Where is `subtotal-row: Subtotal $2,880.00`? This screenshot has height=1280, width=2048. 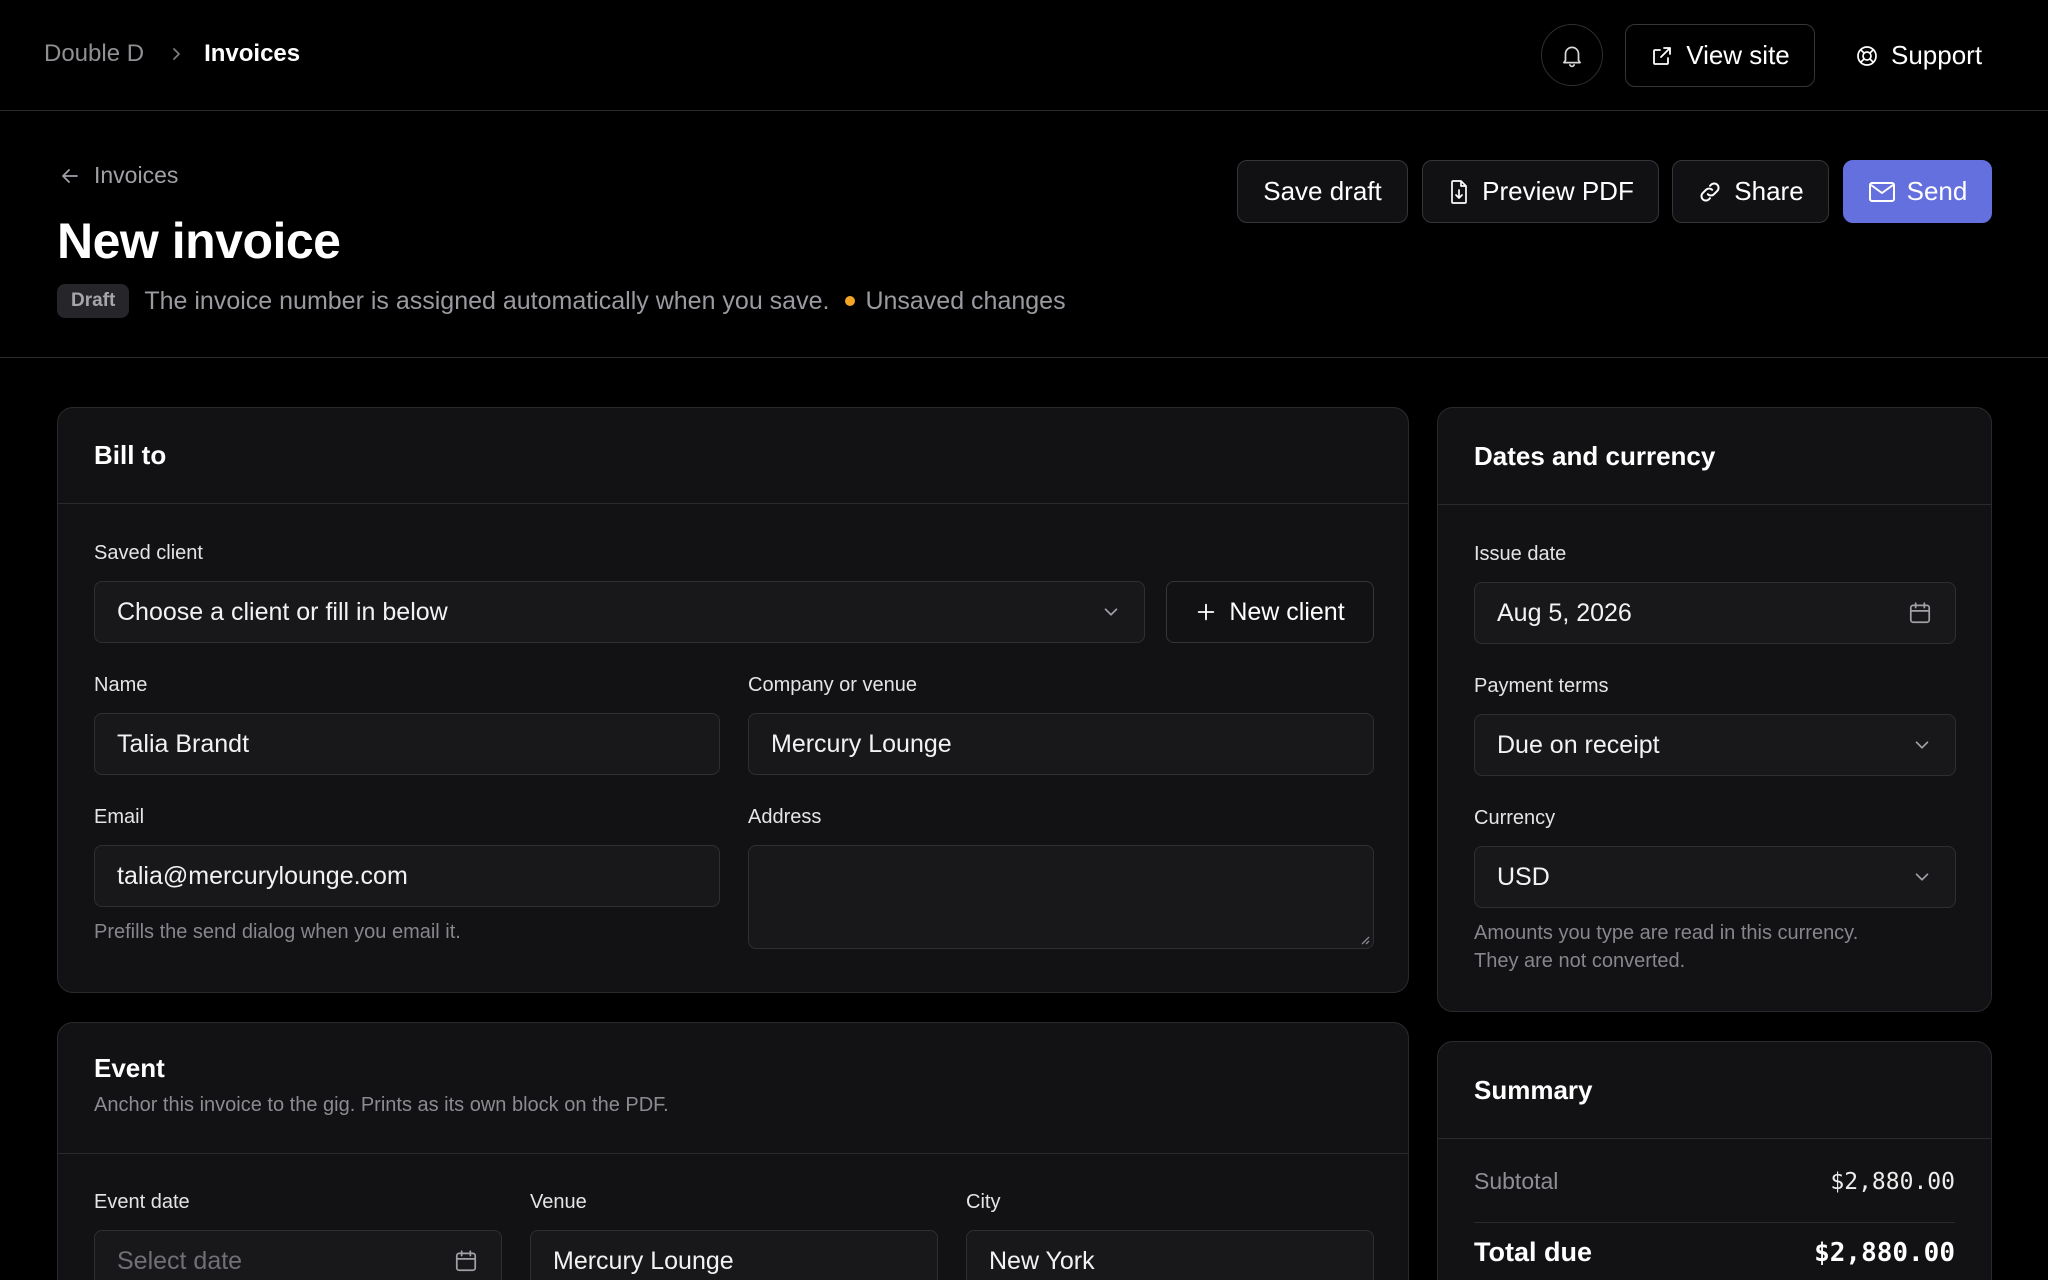 subtotal-row: Subtotal $2,880.00 is located at coordinates (1714, 1181).